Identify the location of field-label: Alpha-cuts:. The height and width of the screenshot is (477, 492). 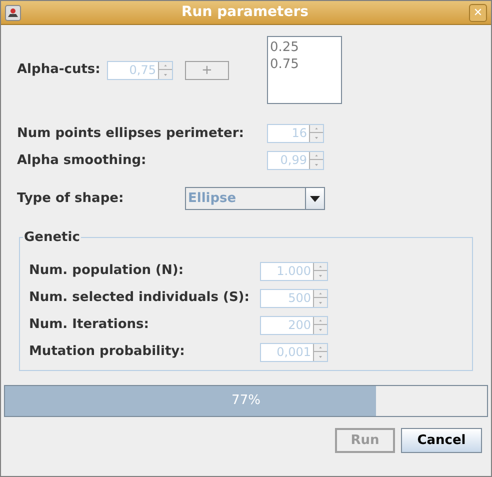
(59, 70).